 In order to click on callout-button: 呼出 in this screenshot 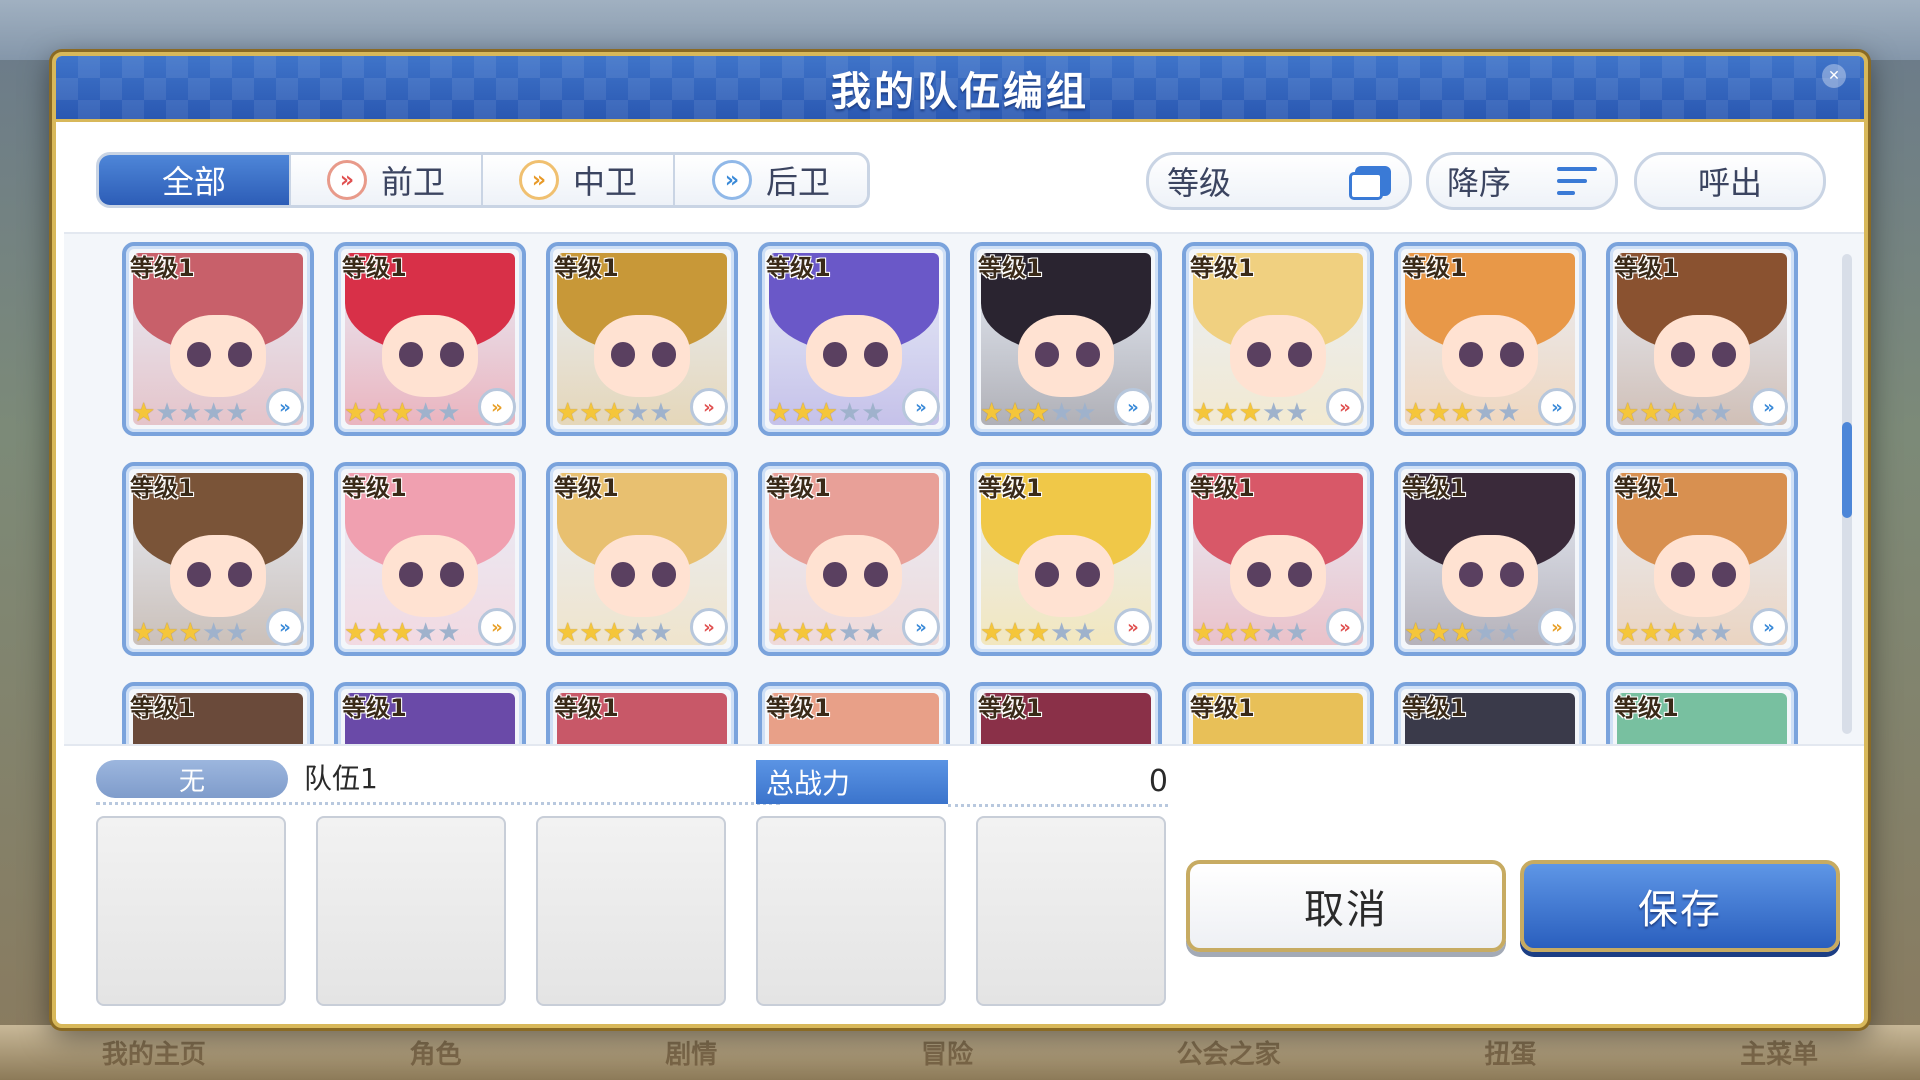, I will do `click(1730, 181)`.